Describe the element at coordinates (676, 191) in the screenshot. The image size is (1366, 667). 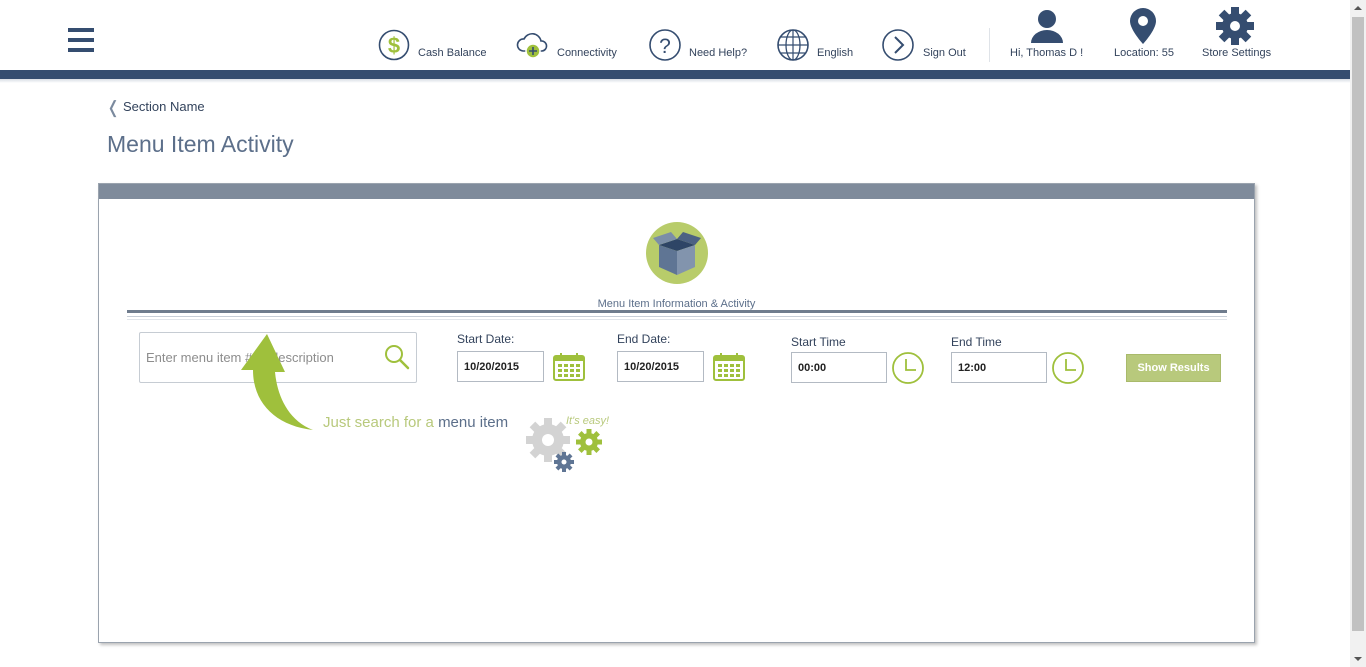
I see `panel-header-bar` at that location.